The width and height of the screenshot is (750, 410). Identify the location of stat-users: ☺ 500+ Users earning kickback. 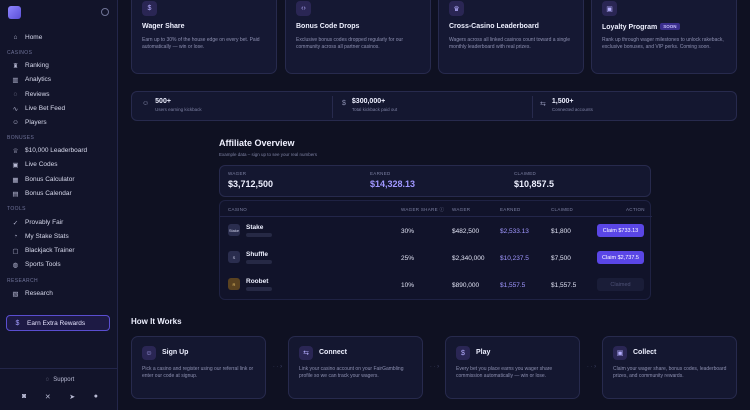
(172, 105).